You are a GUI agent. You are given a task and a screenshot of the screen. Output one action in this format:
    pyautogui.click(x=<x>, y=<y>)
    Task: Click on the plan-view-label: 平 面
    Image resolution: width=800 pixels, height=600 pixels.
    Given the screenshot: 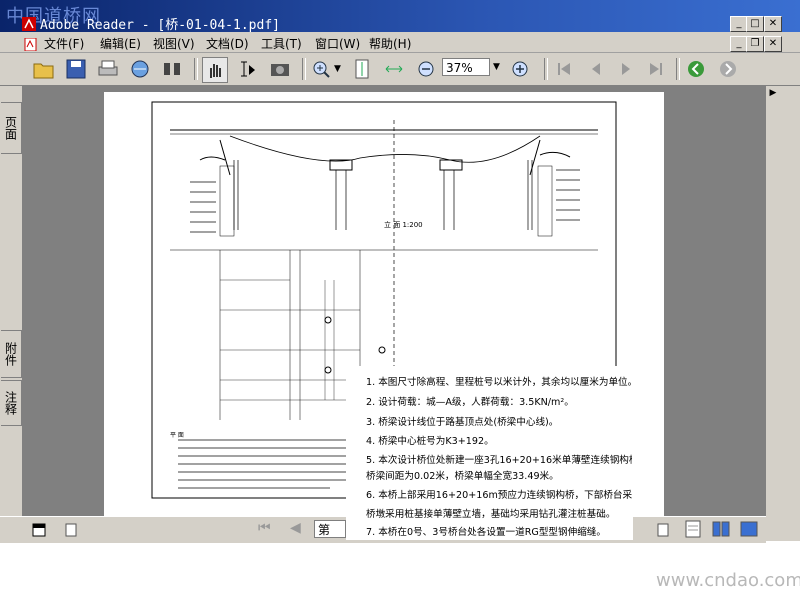 What is the action you would take?
    pyautogui.click(x=177, y=435)
    